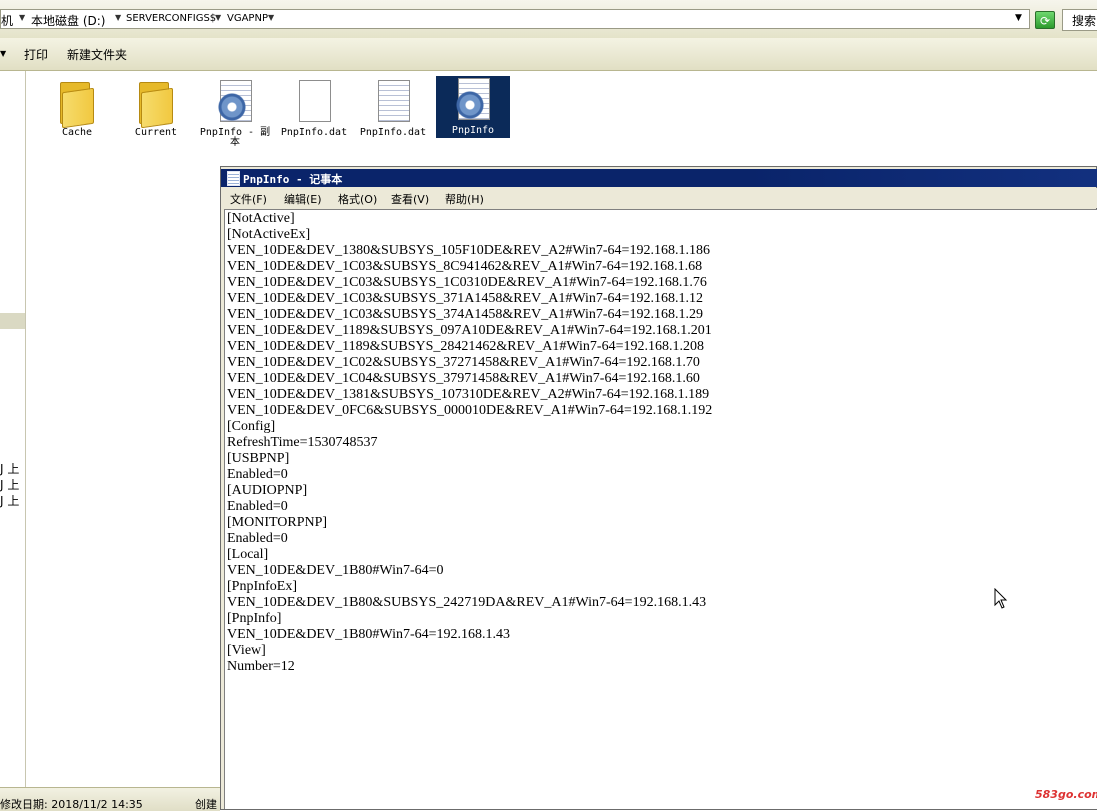 The height and width of the screenshot is (812, 1097). I want to click on menu-edit: 编辑(E), so click(303, 199).